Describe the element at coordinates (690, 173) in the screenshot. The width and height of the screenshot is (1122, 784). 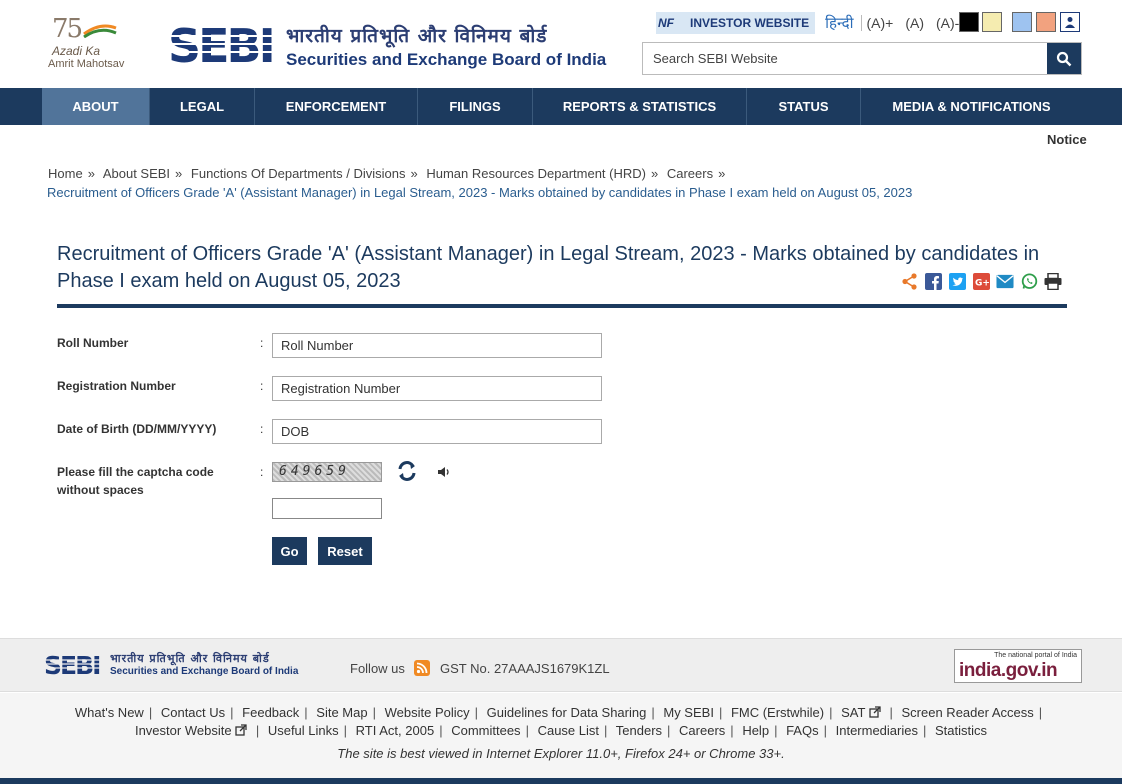
I see `breadcrumb-careers: Careers` at that location.